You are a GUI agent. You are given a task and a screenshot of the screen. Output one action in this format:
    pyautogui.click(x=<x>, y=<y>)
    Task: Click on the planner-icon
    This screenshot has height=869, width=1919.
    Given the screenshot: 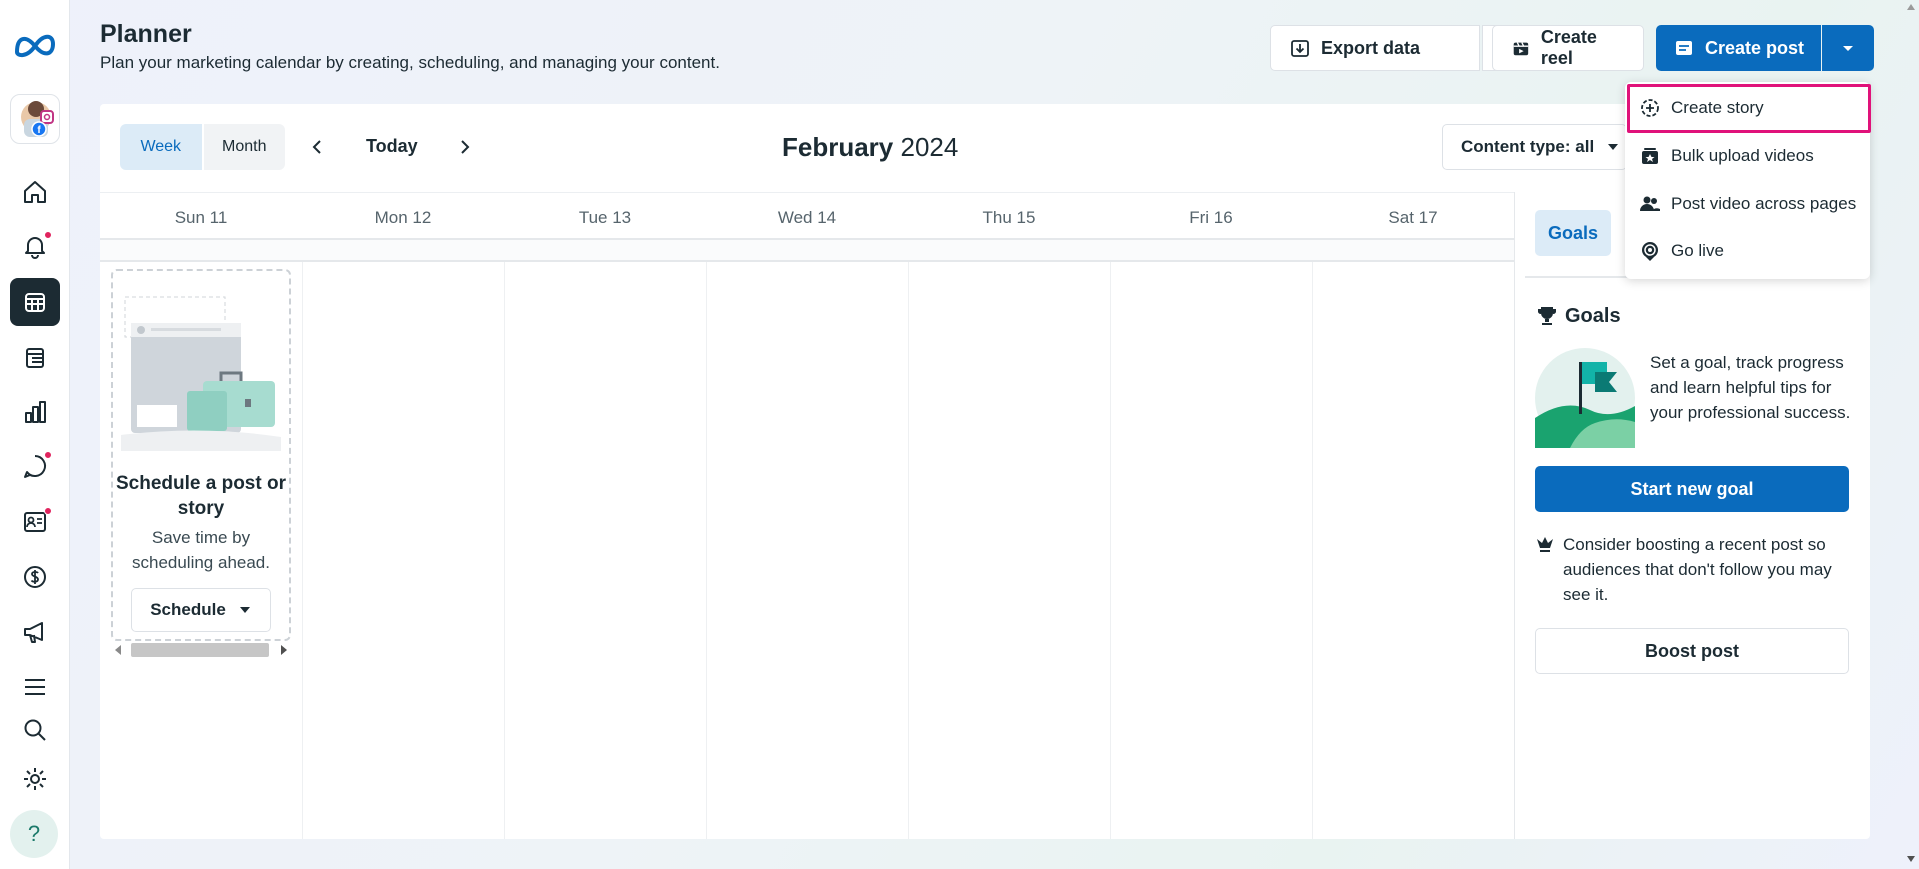 What is the action you would take?
    pyautogui.click(x=35, y=302)
    